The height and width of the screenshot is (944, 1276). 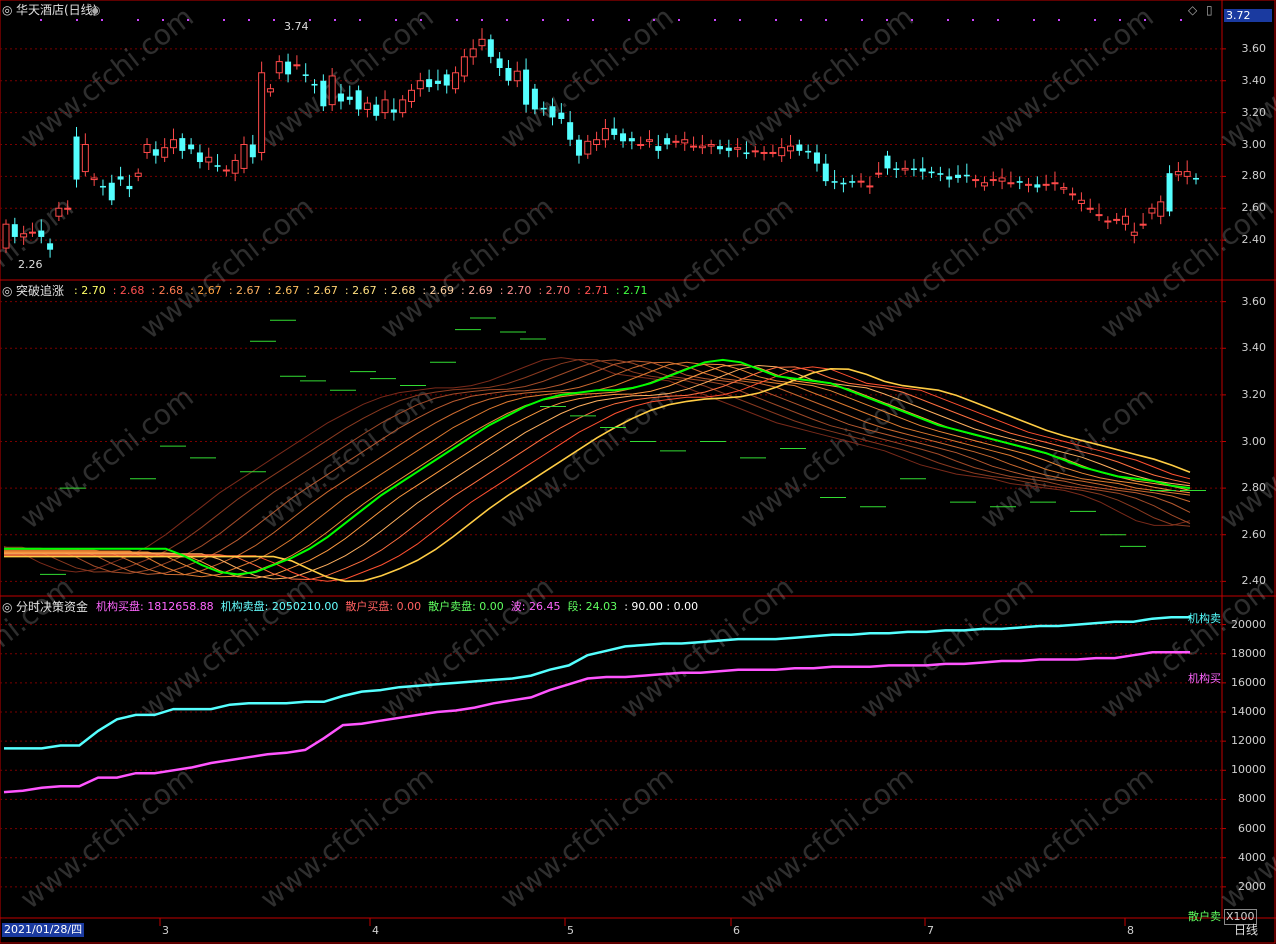 What do you see at coordinates (1192, 10) in the screenshot?
I see `diamond-icon: ◇` at bounding box center [1192, 10].